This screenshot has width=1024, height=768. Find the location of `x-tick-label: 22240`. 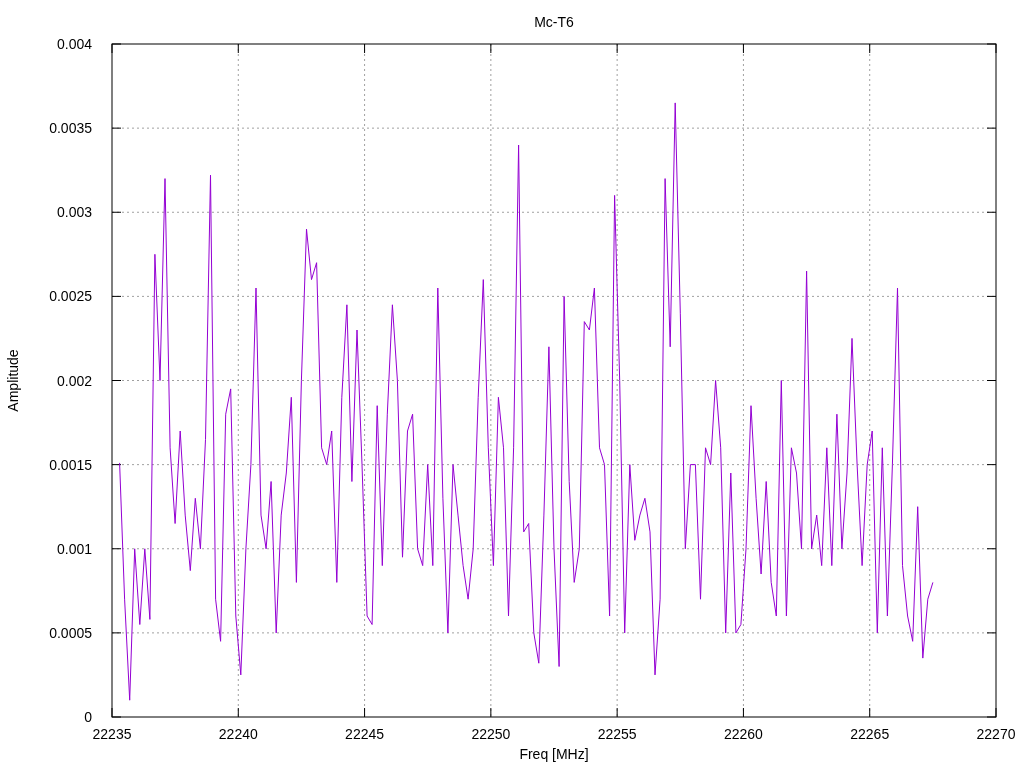

x-tick-label: 22240 is located at coordinates (238, 734).